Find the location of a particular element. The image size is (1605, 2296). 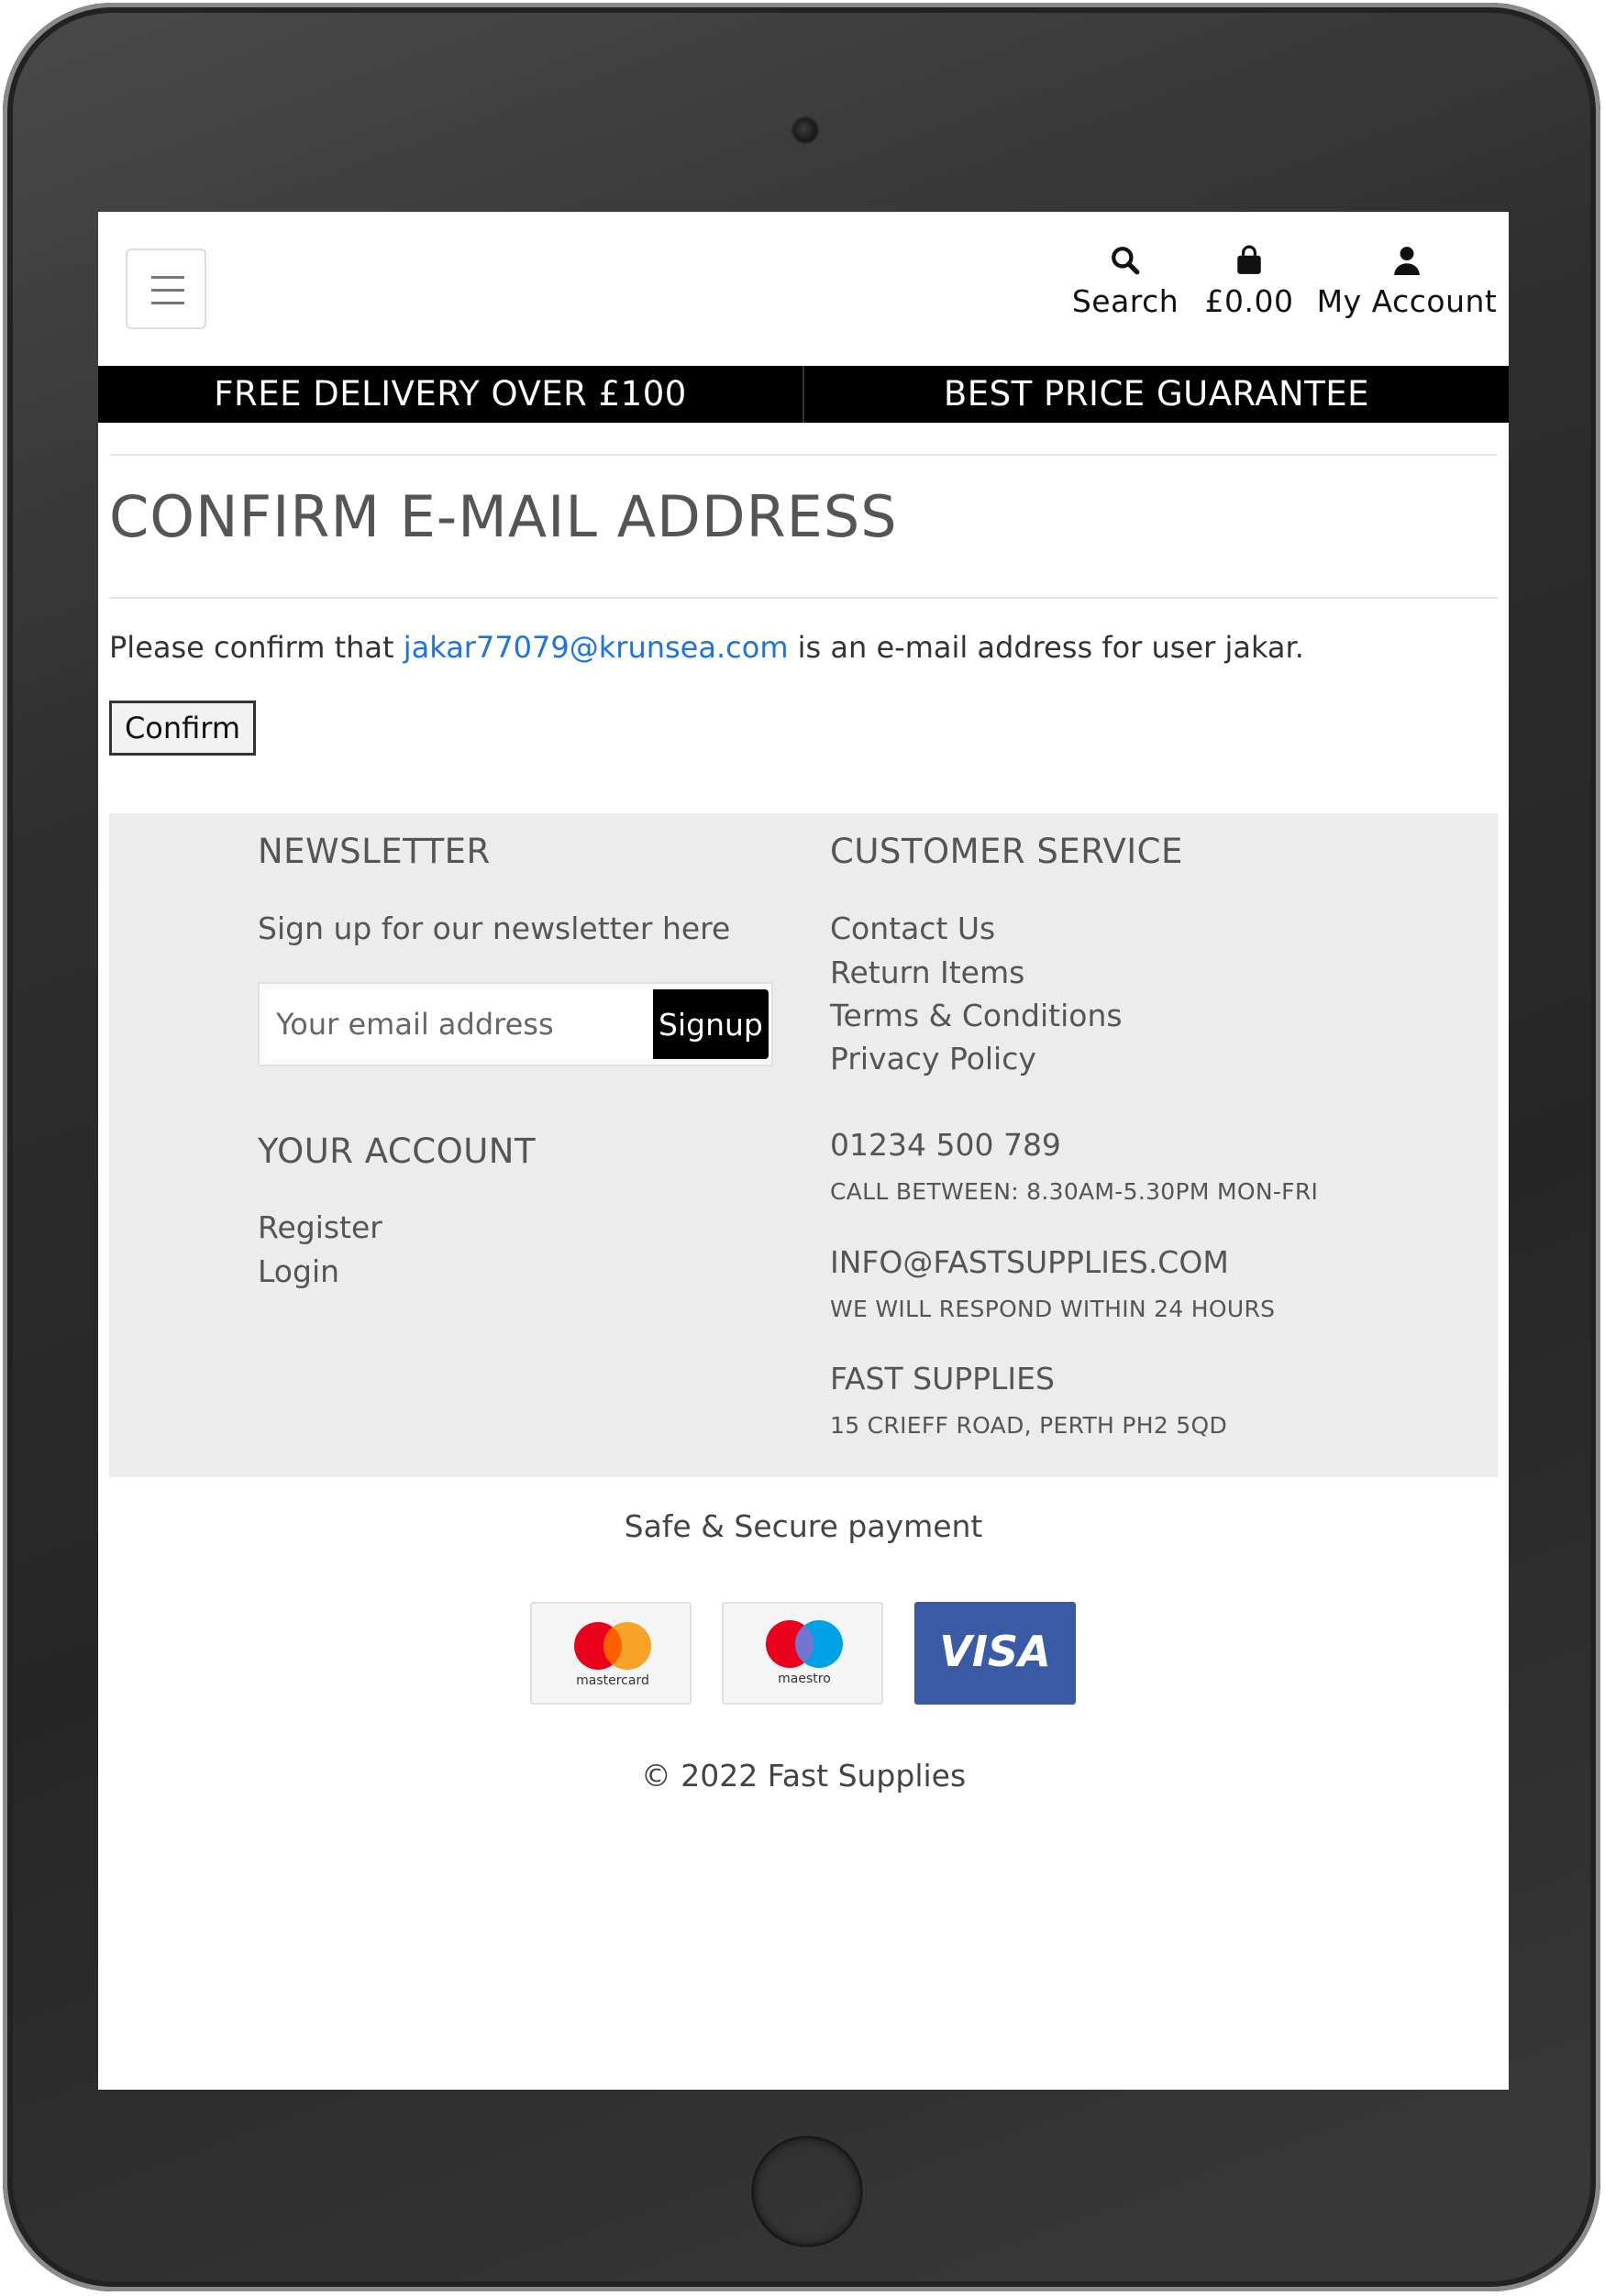

hamburger-menu-button is located at coordinates (166, 288).